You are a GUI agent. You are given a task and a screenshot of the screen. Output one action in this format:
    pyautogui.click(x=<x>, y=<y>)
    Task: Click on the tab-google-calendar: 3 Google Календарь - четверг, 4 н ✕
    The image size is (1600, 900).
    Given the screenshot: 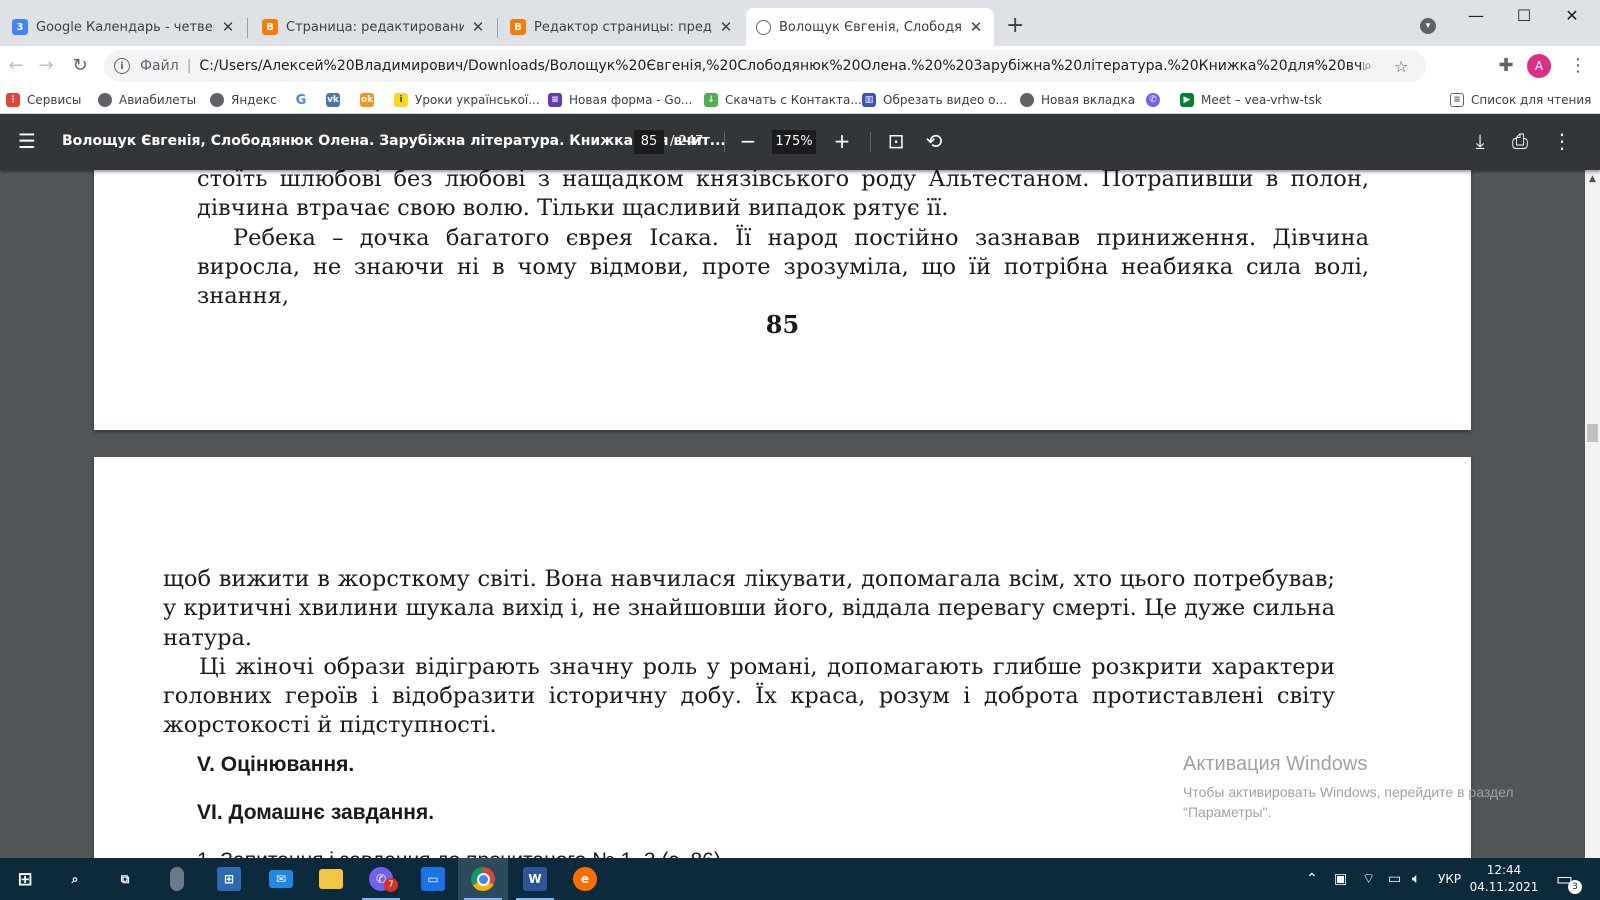 What is the action you would take?
    pyautogui.click(x=124, y=27)
    